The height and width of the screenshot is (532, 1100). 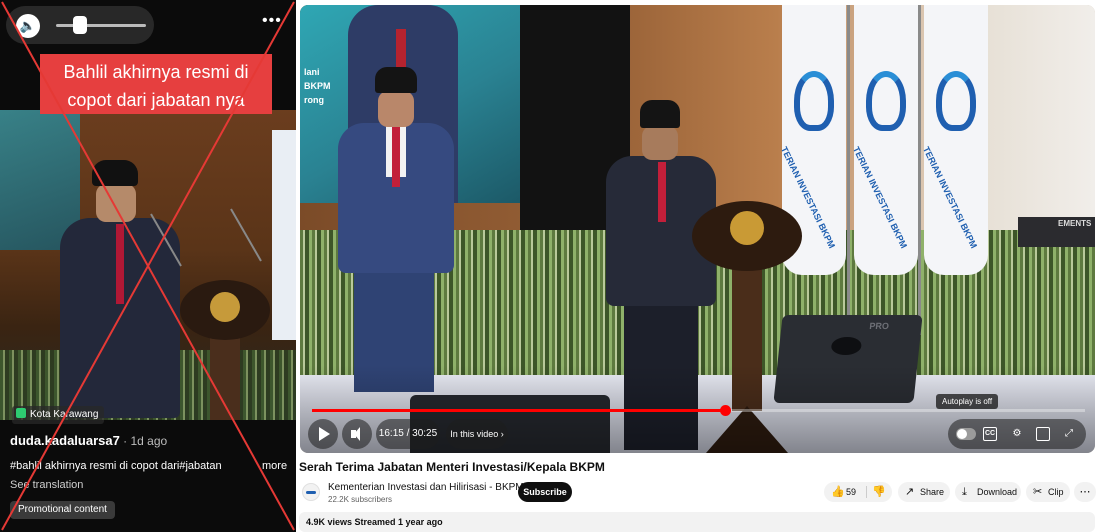 I want to click on screen-label: BKPM, so click(x=317, y=86).